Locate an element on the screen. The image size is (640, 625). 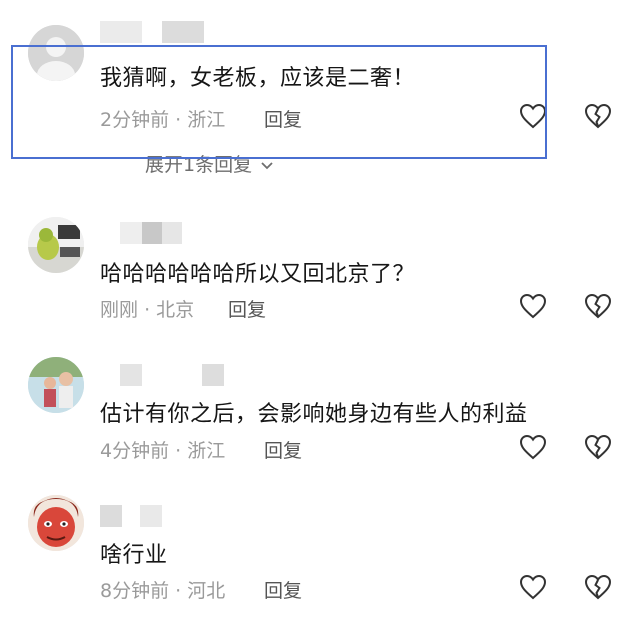
comment-text: 哈哈哈哈哈哈所以又回北京了？ is located at coordinates (258, 274).